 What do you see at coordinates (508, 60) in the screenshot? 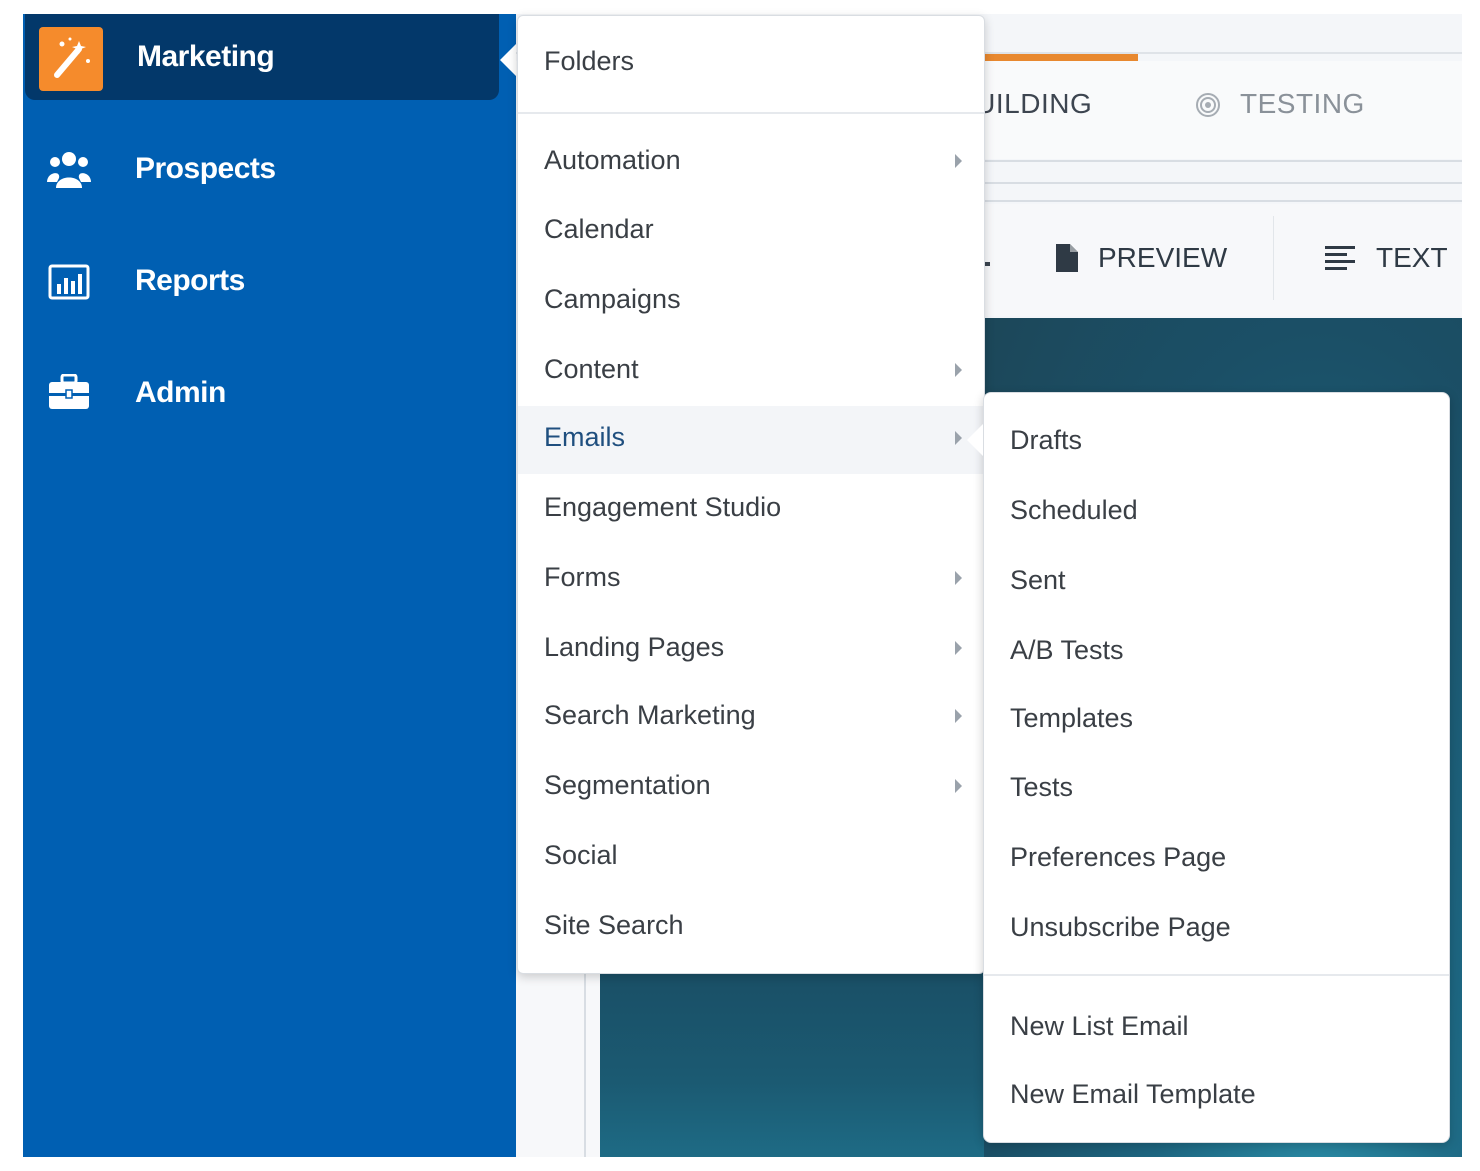
I see `menu-pointer` at bounding box center [508, 60].